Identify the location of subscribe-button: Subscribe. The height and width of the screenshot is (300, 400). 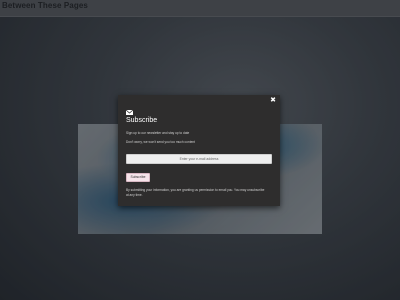
(138, 177).